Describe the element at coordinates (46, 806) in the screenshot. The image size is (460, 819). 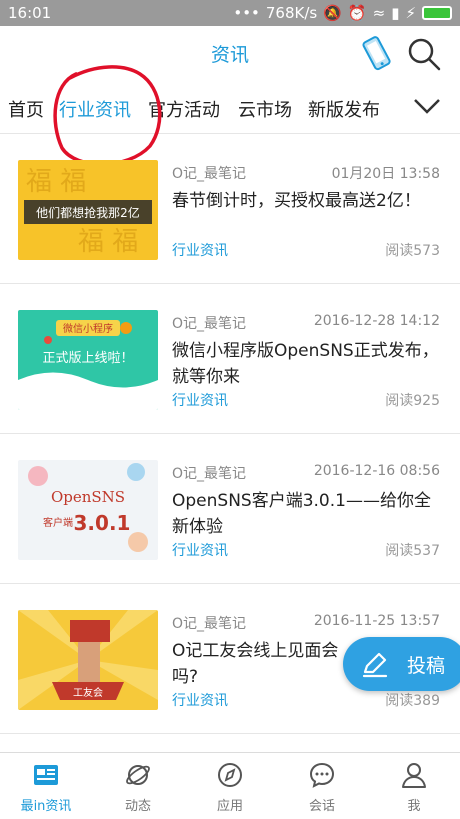
I see `nav-label: 最in资讯` at that location.